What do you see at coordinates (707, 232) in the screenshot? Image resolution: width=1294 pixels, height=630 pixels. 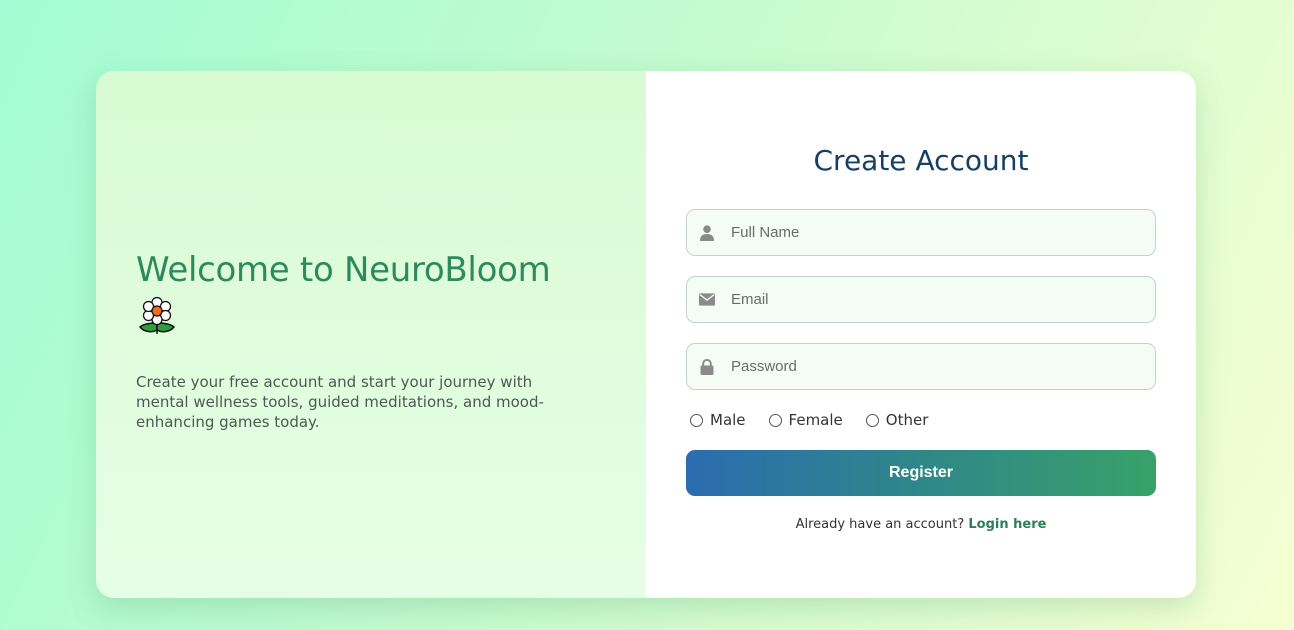 I see `user-icon` at bounding box center [707, 232].